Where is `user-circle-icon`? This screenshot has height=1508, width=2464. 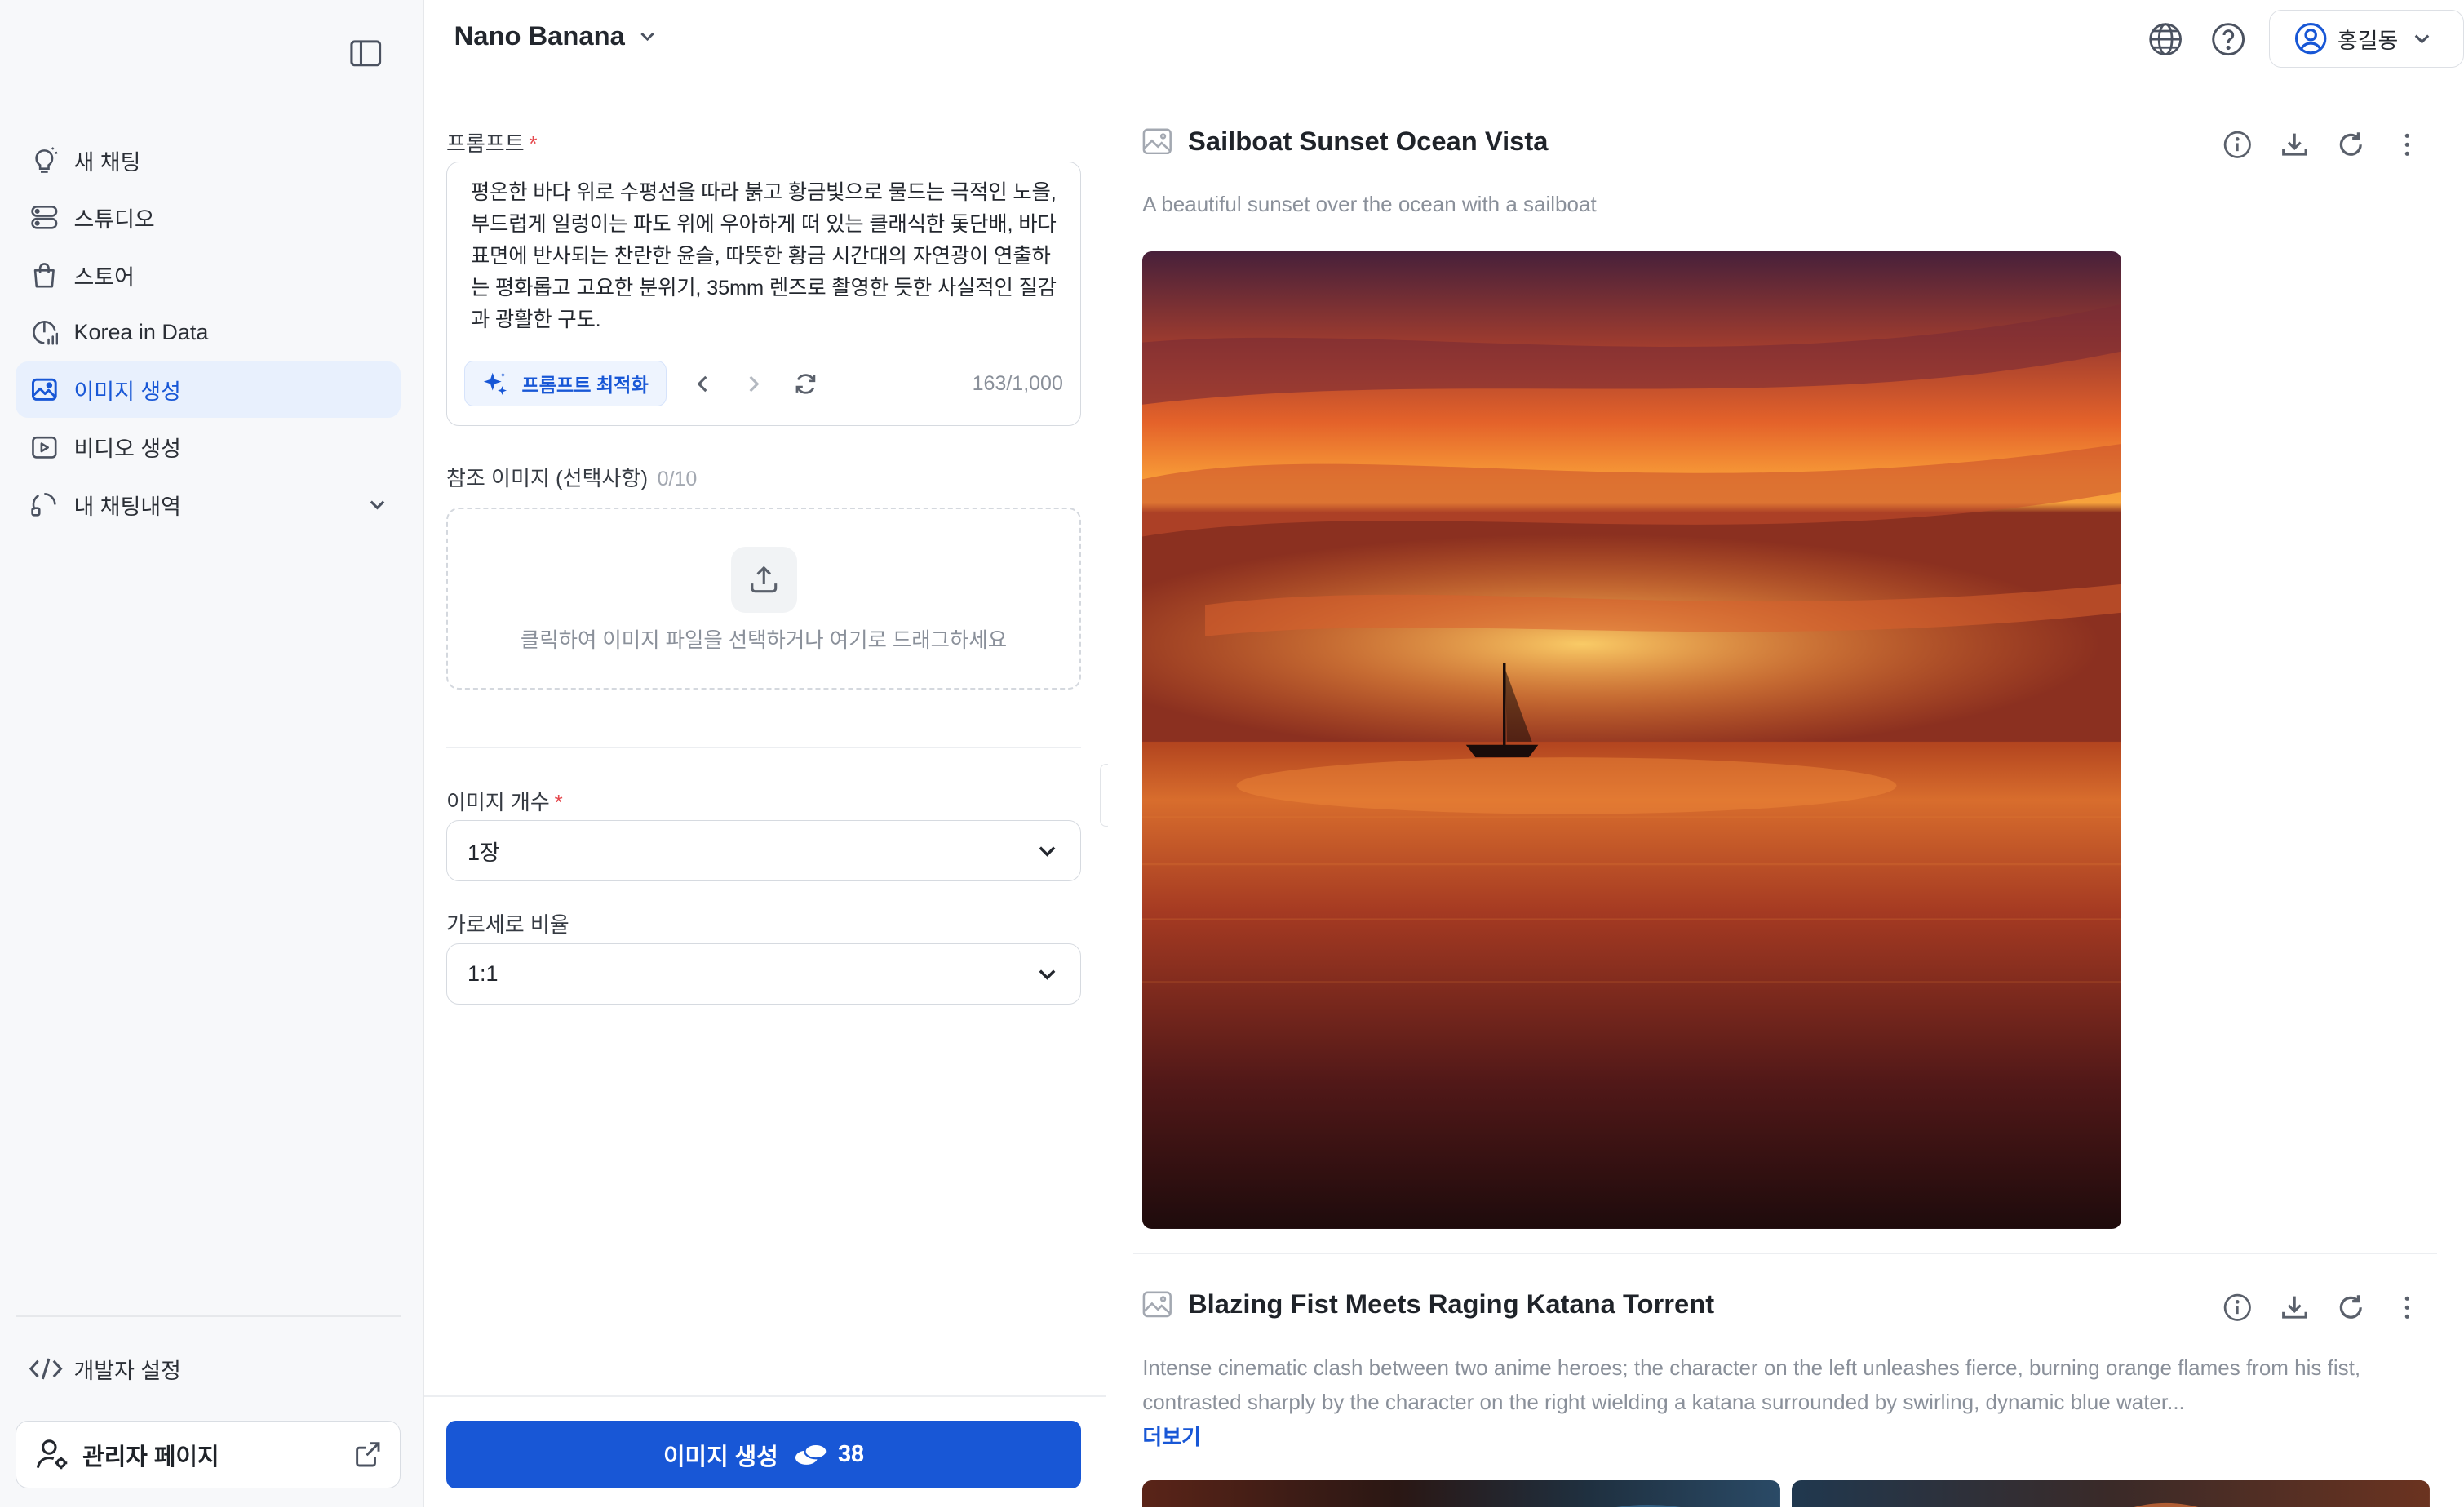 user-circle-icon is located at coordinates (2310, 38).